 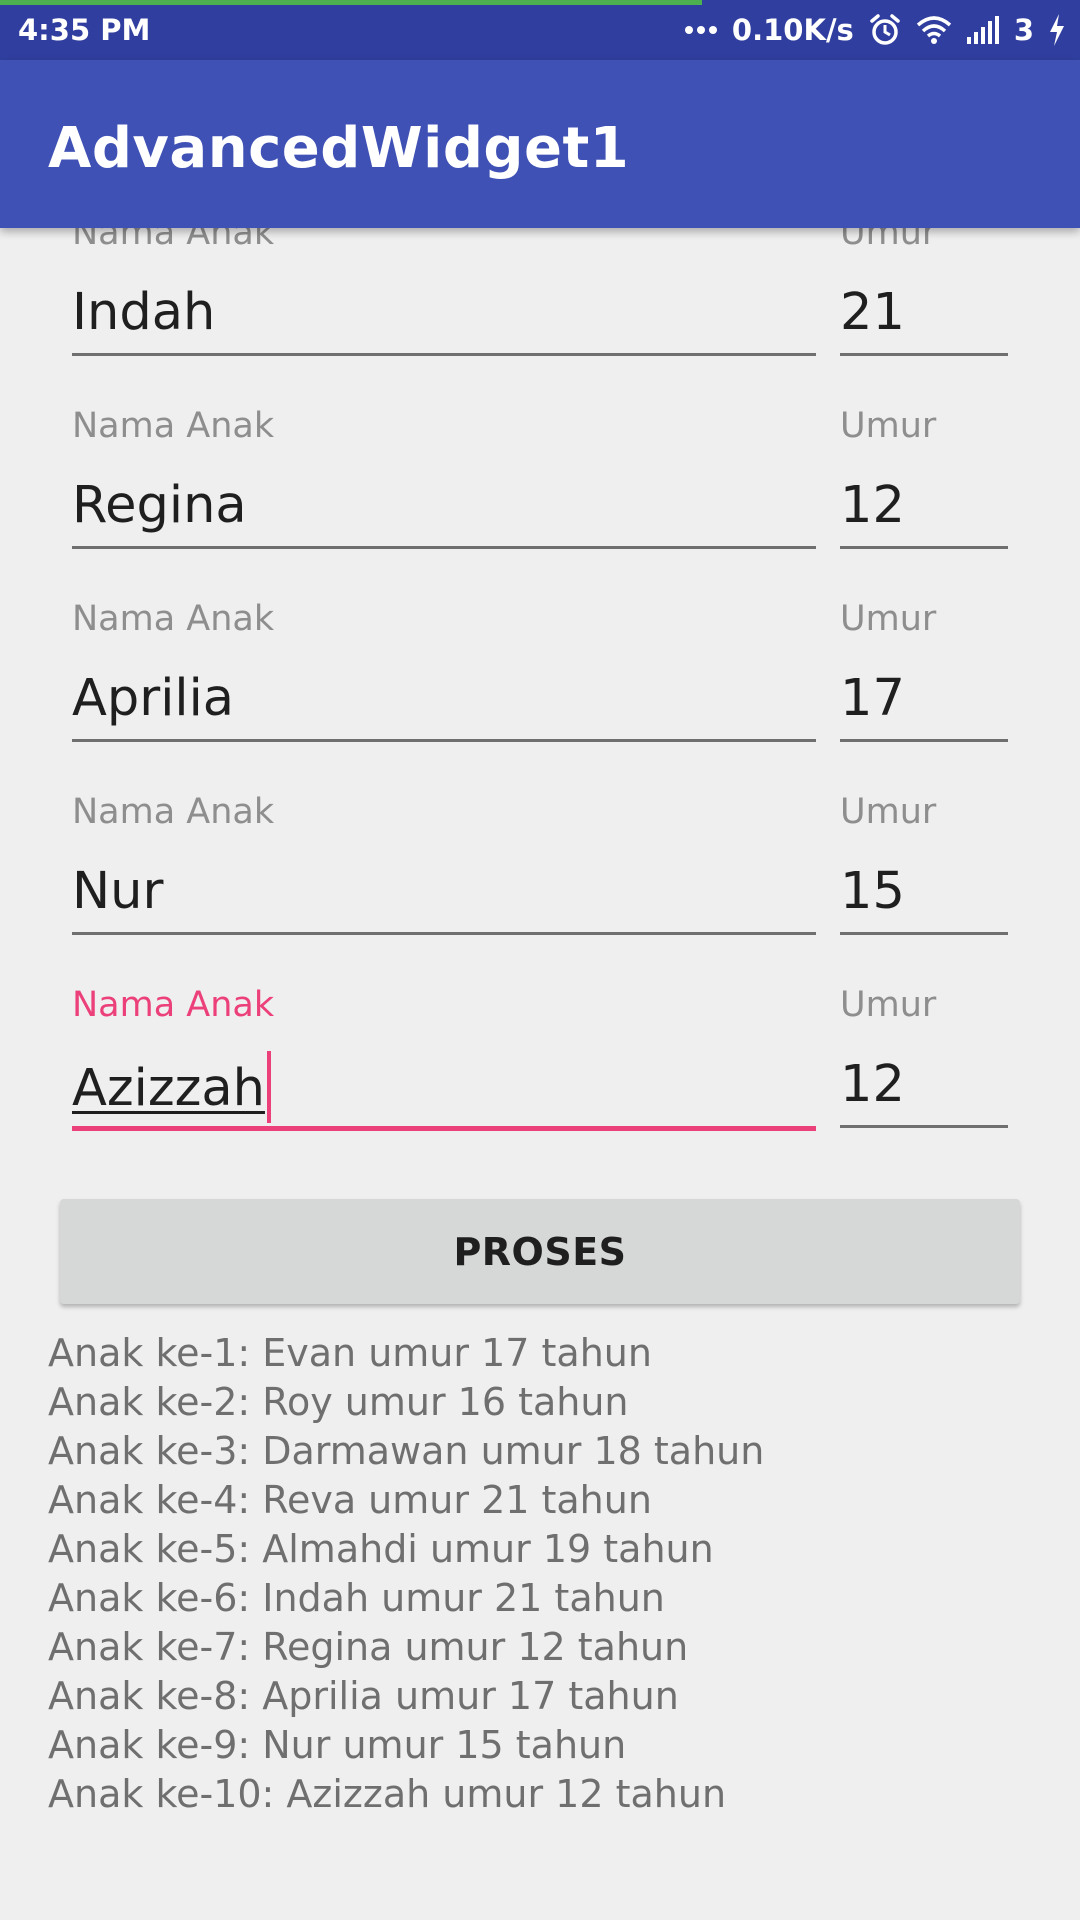 I want to click on name-input: Azizzah, so click(x=444, y=1087).